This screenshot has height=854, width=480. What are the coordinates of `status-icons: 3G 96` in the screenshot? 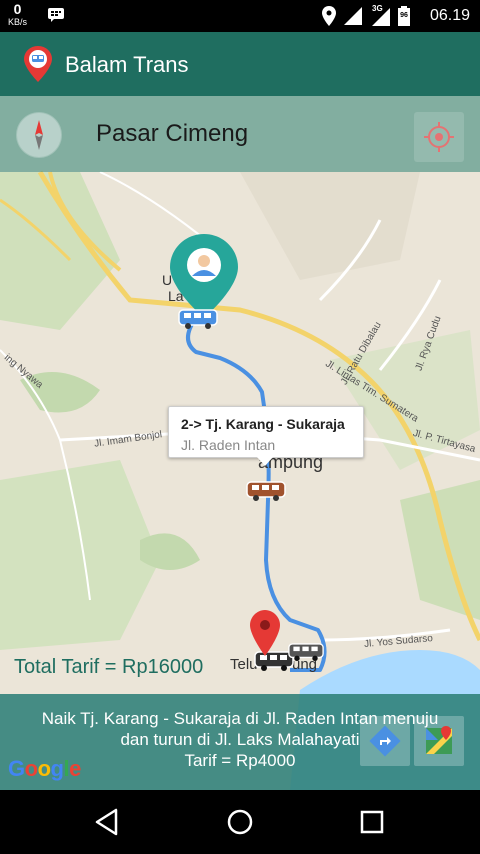 It's located at (366, 15).